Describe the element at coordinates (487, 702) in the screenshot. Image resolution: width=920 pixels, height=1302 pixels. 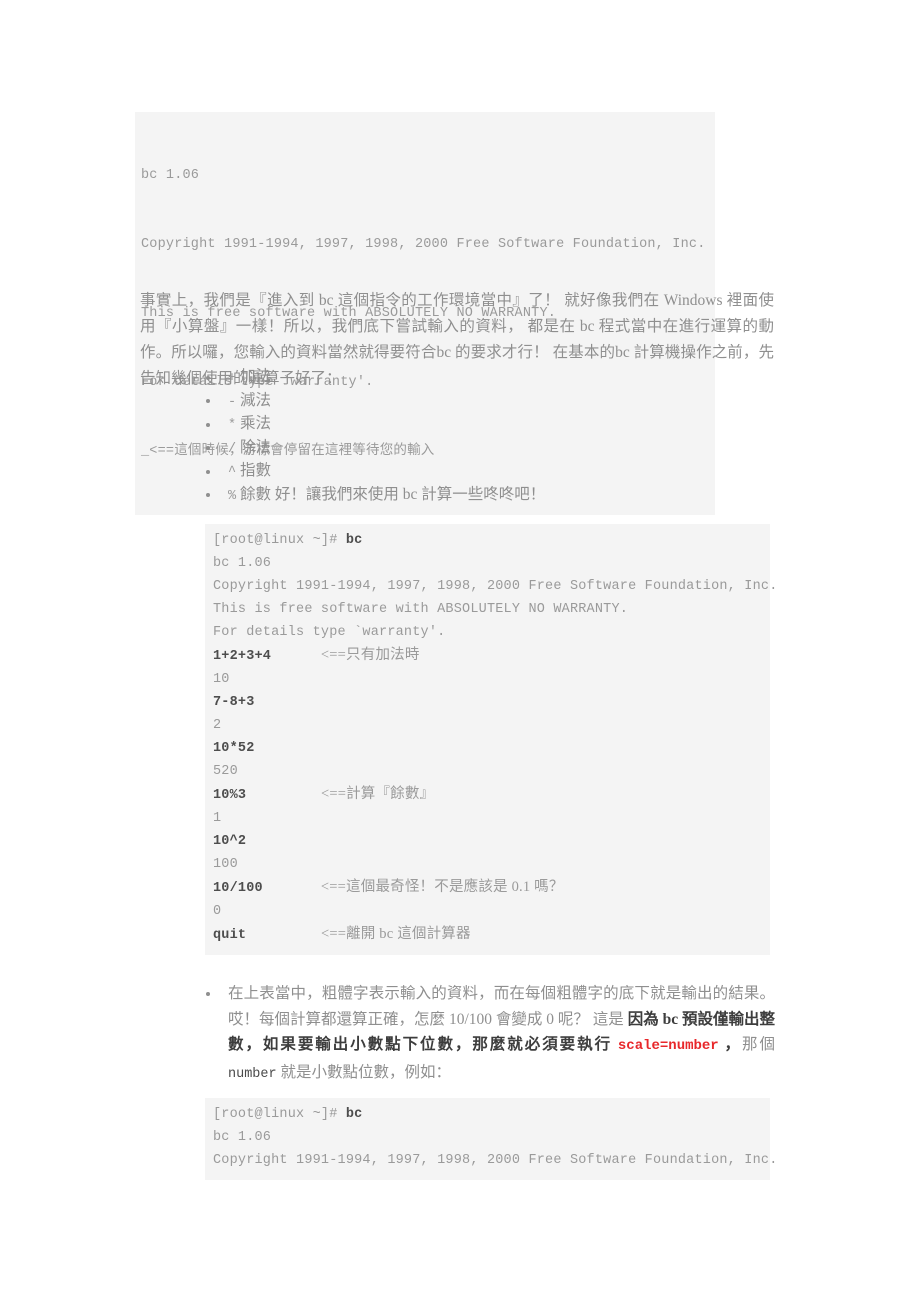
I see `code-line: 7-8+3` at that location.